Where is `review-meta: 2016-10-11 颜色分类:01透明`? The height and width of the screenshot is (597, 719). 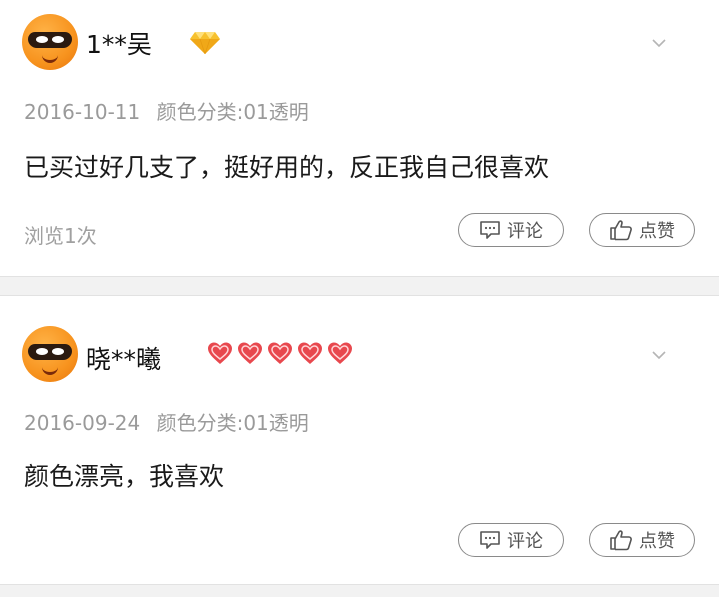 review-meta: 2016-10-11 颜色分类:01透明 is located at coordinates (166, 110).